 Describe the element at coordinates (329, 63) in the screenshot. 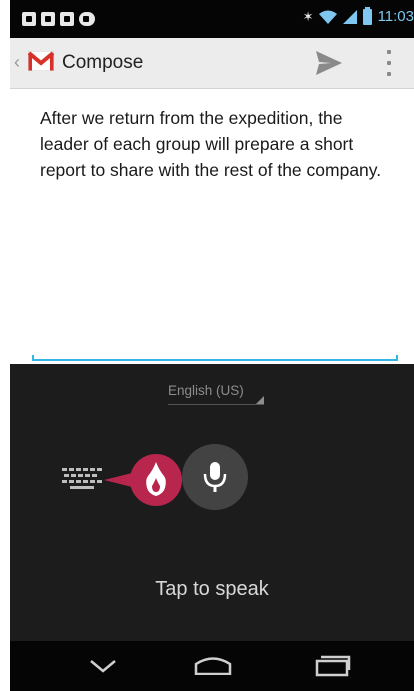

I see `send-icon` at that location.